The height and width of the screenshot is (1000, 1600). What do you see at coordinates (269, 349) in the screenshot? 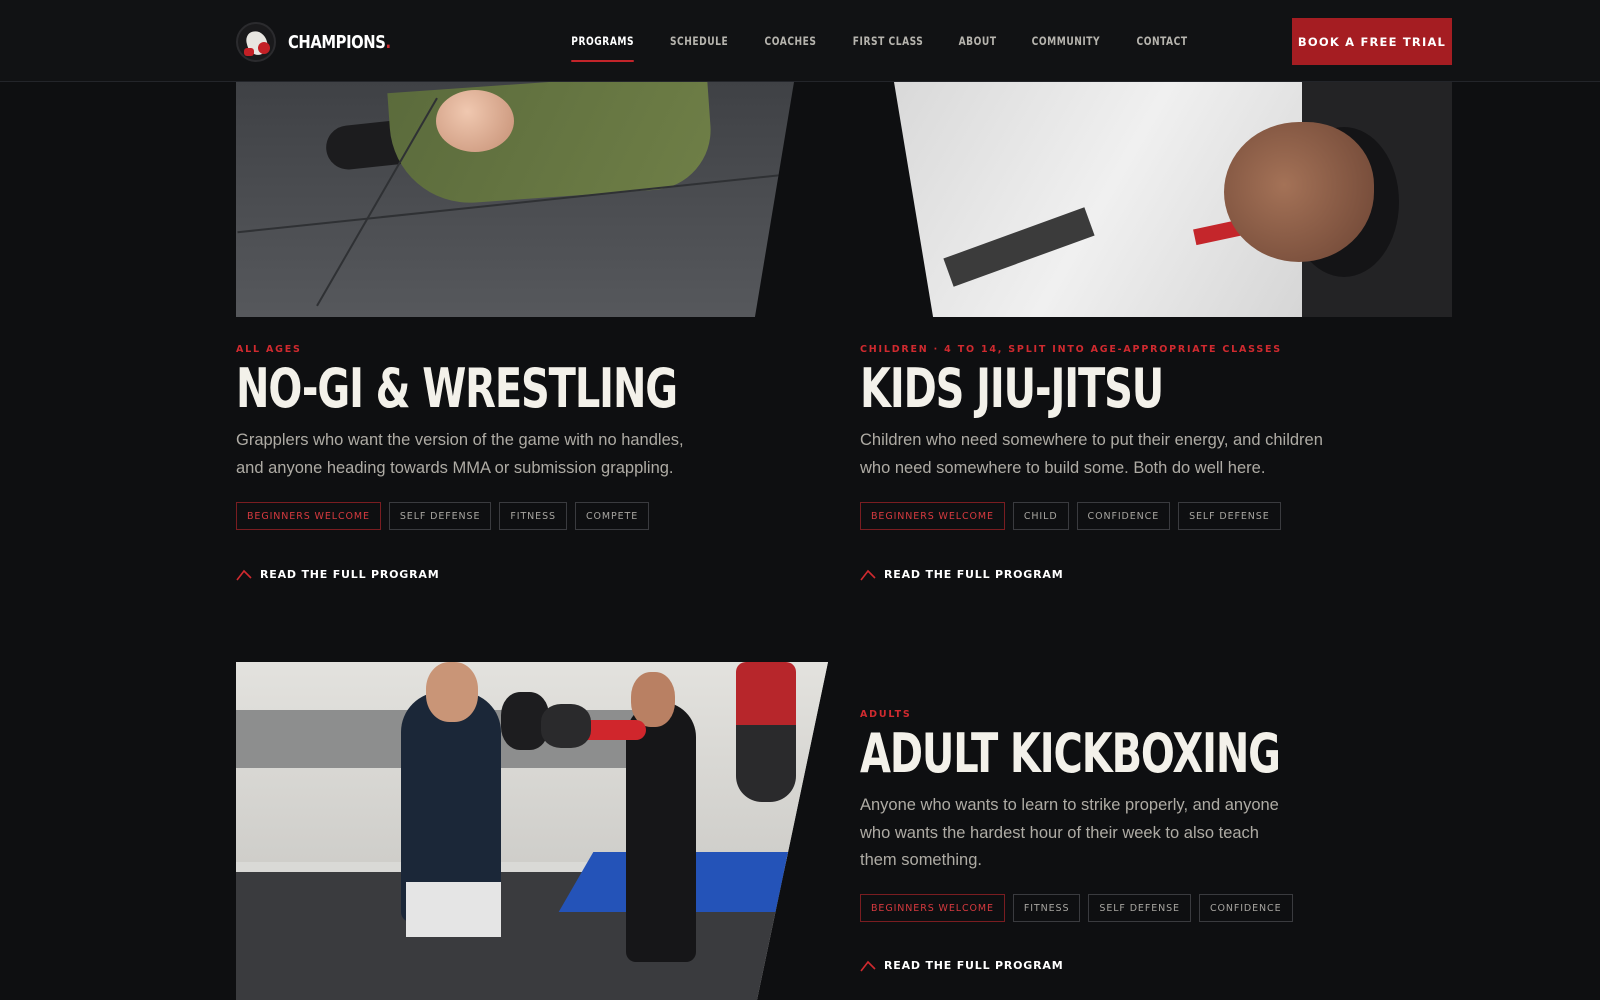
I see `program-eyebrow: ALL AGES` at bounding box center [269, 349].